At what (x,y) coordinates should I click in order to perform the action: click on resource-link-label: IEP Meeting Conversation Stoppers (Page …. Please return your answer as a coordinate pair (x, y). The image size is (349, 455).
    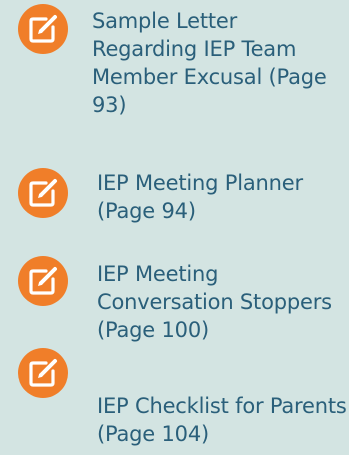
    Looking at the image, I should click on (214, 302).